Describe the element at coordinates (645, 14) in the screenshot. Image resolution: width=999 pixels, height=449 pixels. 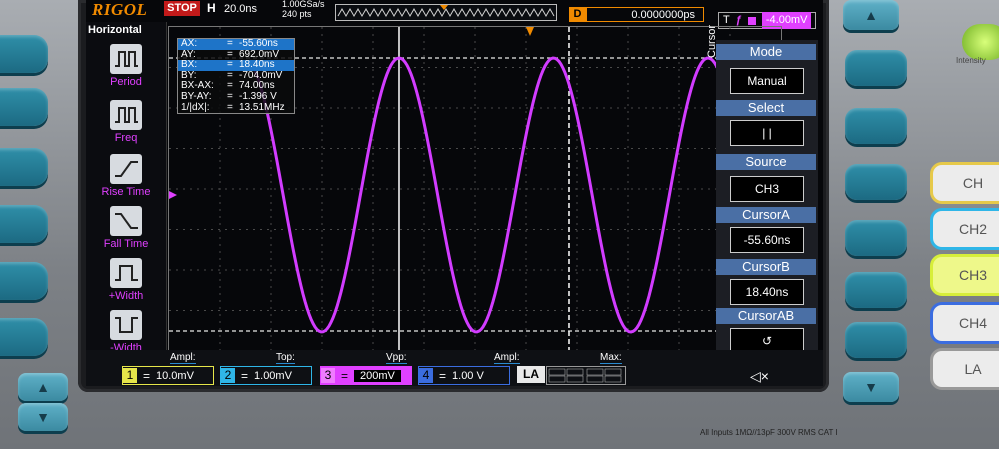
I see `delay-value: 0.0000000ps` at that location.